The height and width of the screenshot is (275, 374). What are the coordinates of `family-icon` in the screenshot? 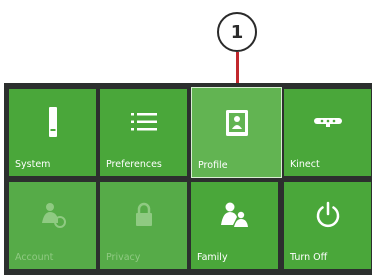 It's located at (234, 215).